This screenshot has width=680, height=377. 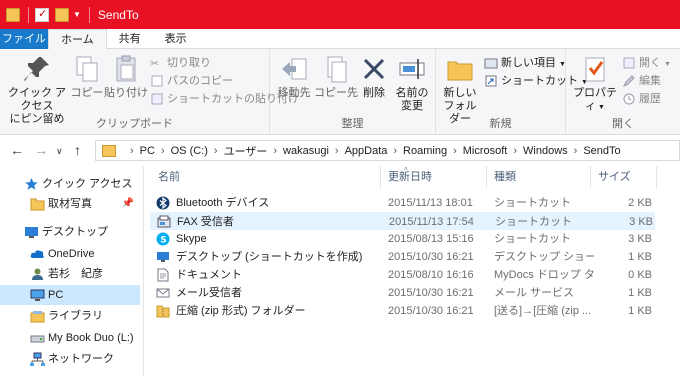 I want to click on breadcrumb-os-c: OS (C:), so click(x=189, y=151).